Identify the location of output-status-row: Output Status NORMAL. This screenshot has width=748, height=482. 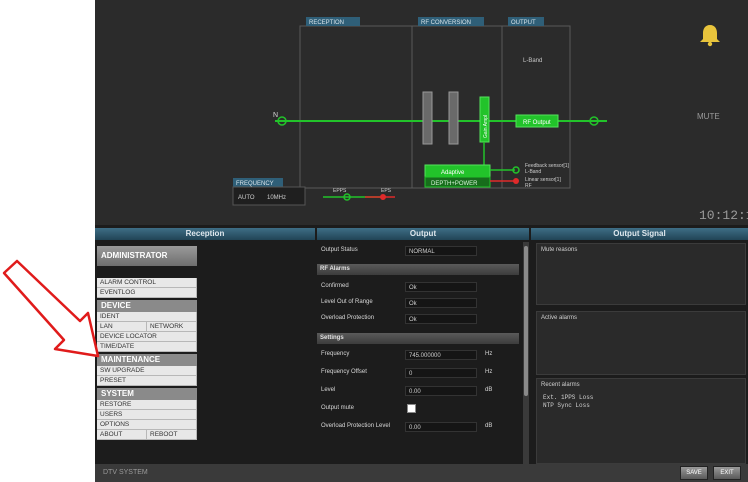
(417, 251).